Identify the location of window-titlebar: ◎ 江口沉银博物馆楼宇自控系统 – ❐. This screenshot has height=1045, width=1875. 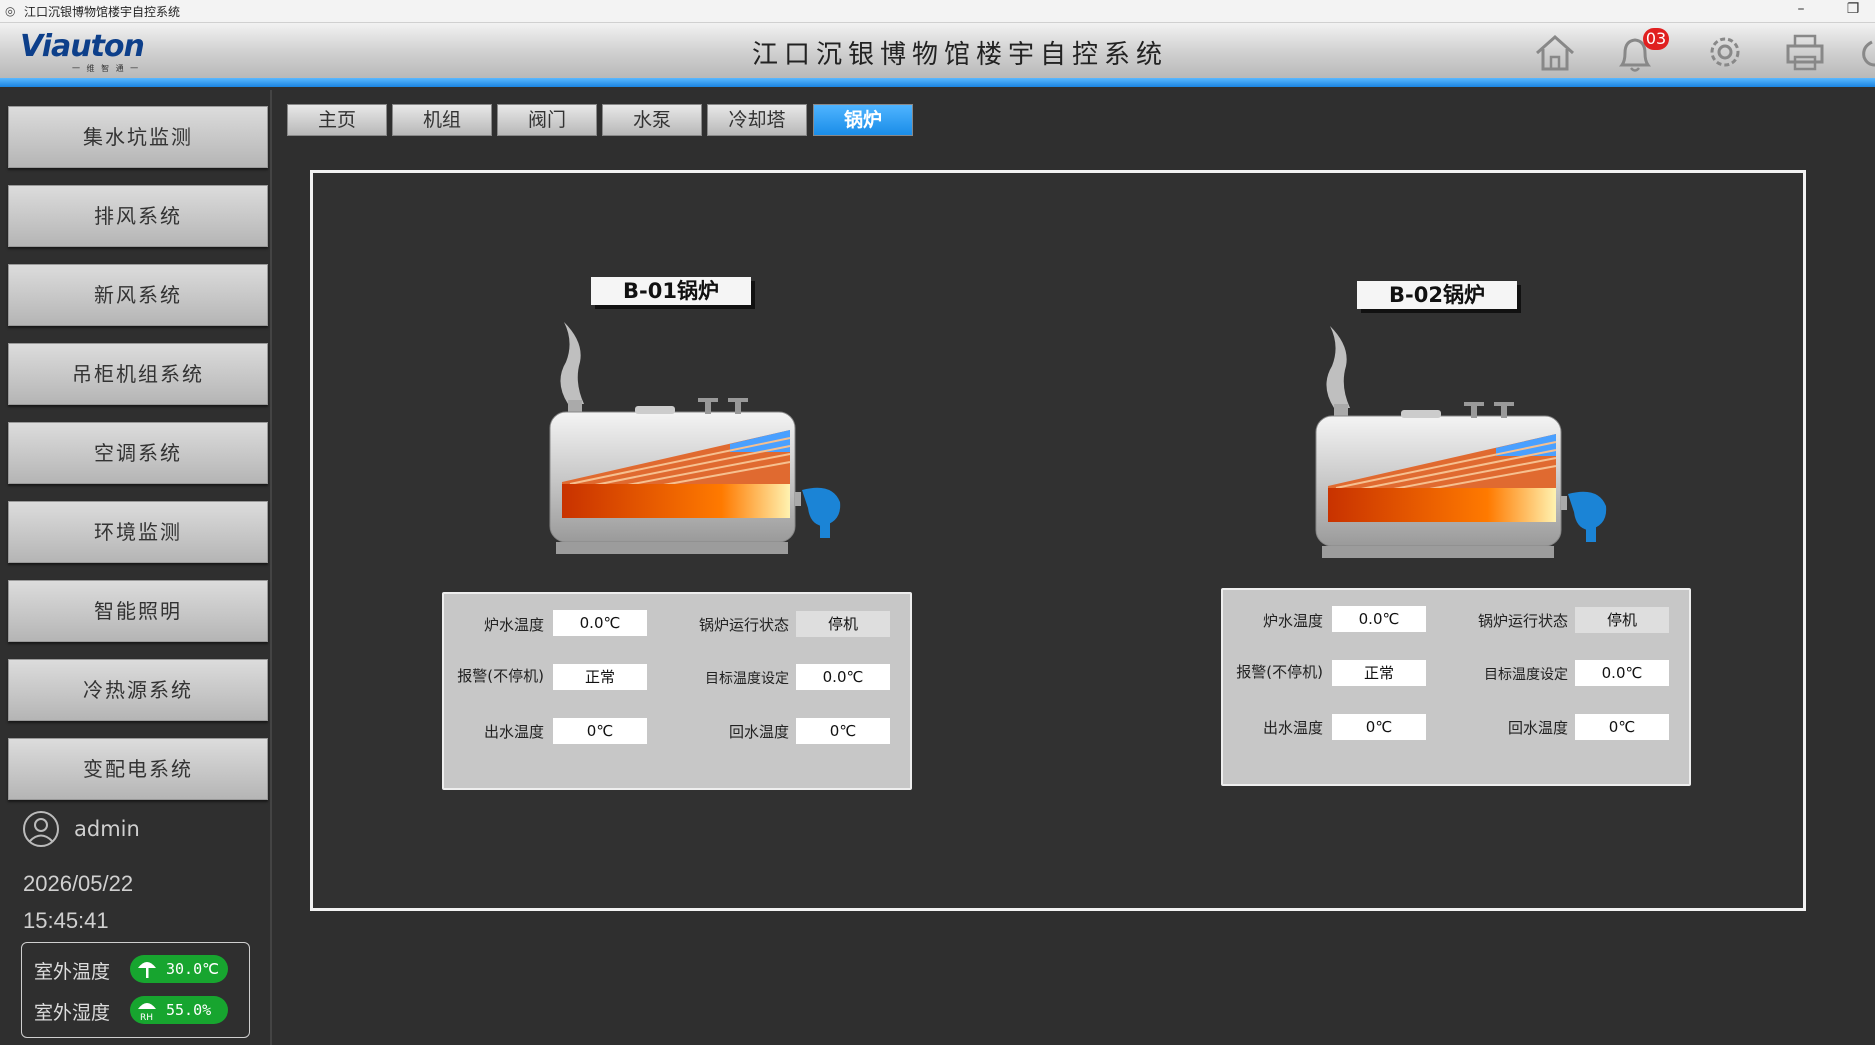
(937, 11).